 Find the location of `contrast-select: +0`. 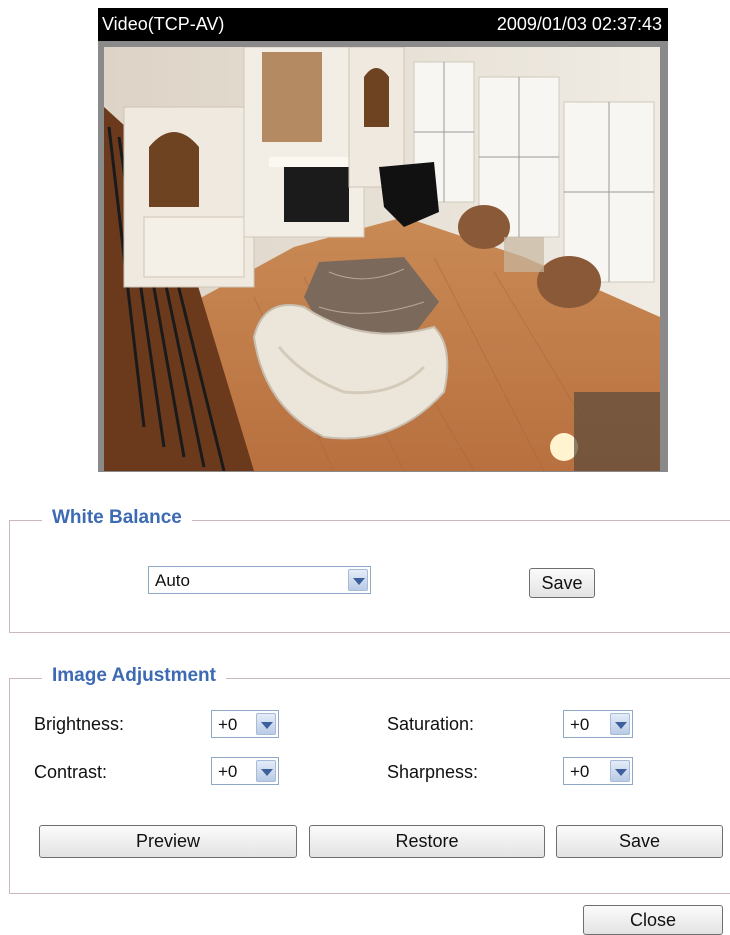

contrast-select: +0 is located at coordinates (245, 771).